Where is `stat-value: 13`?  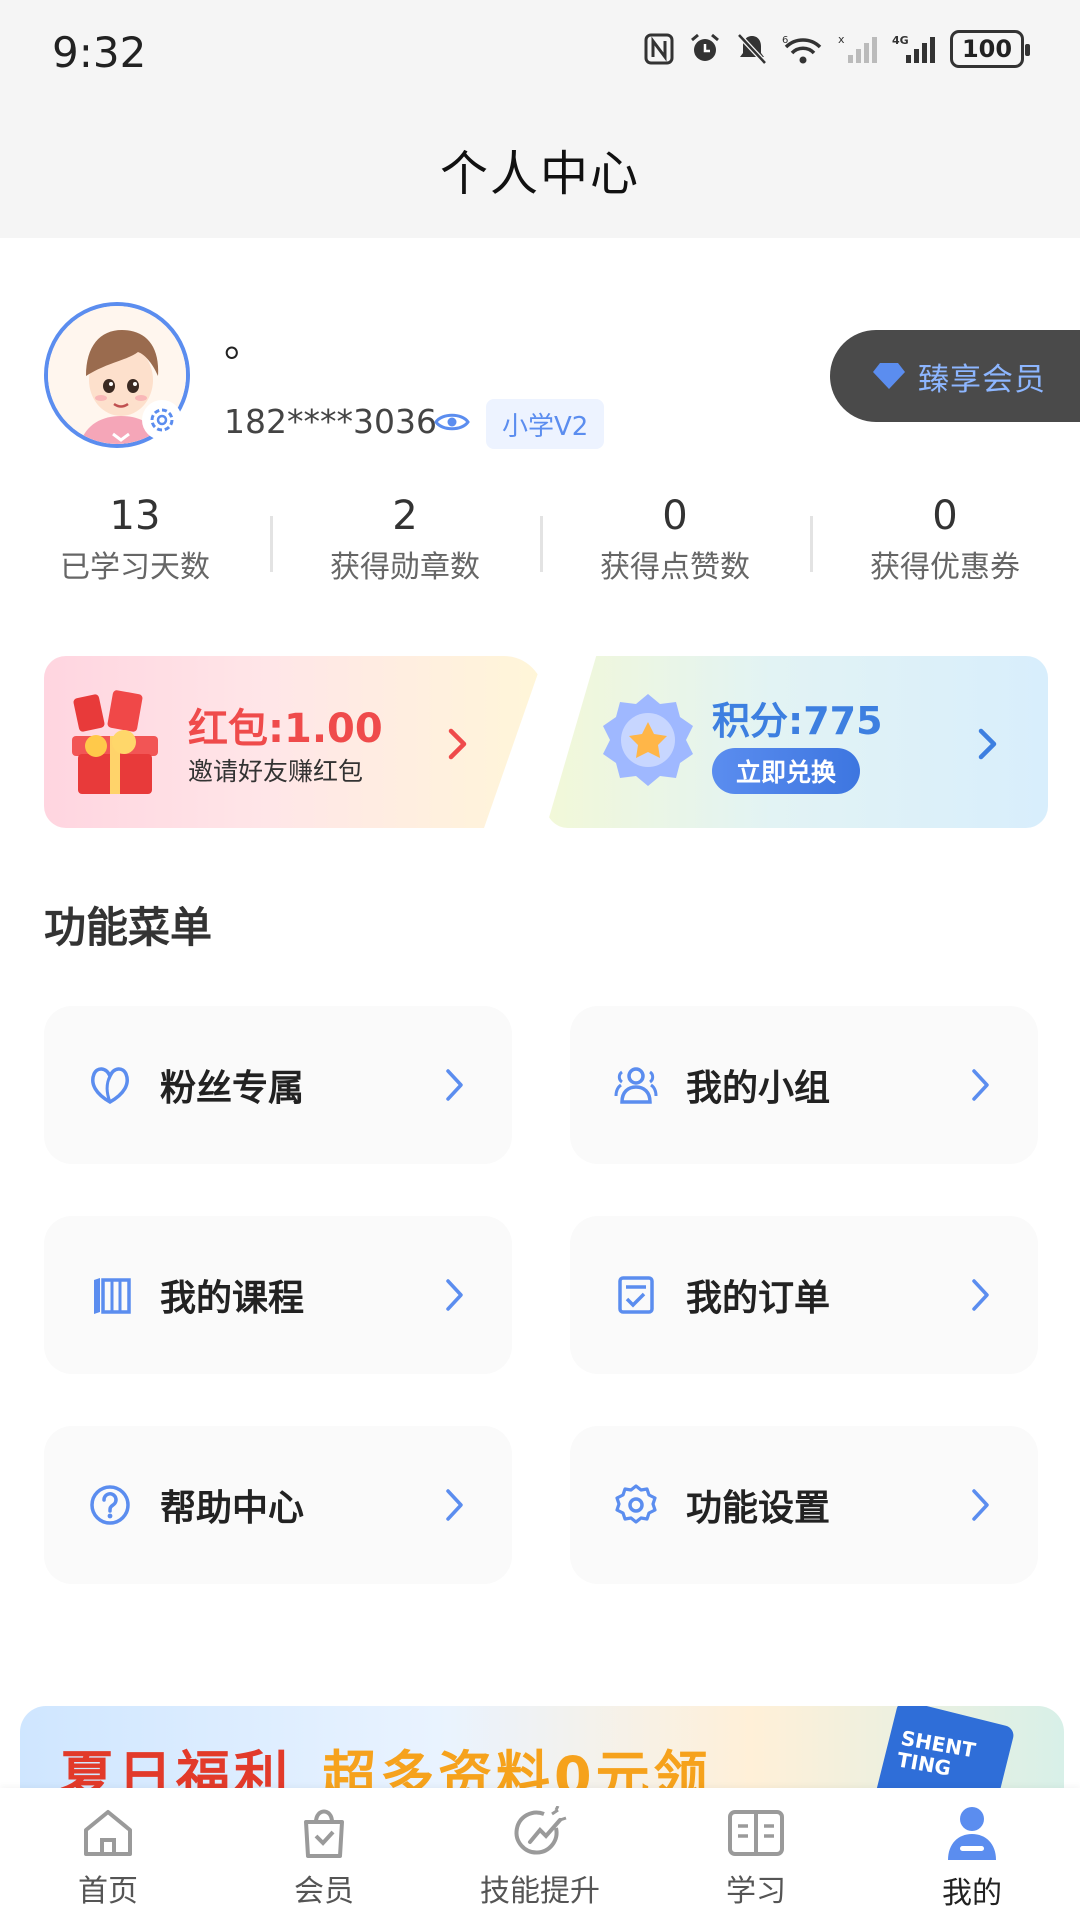
stat-value: 13 is located at coordinates (135, 516).